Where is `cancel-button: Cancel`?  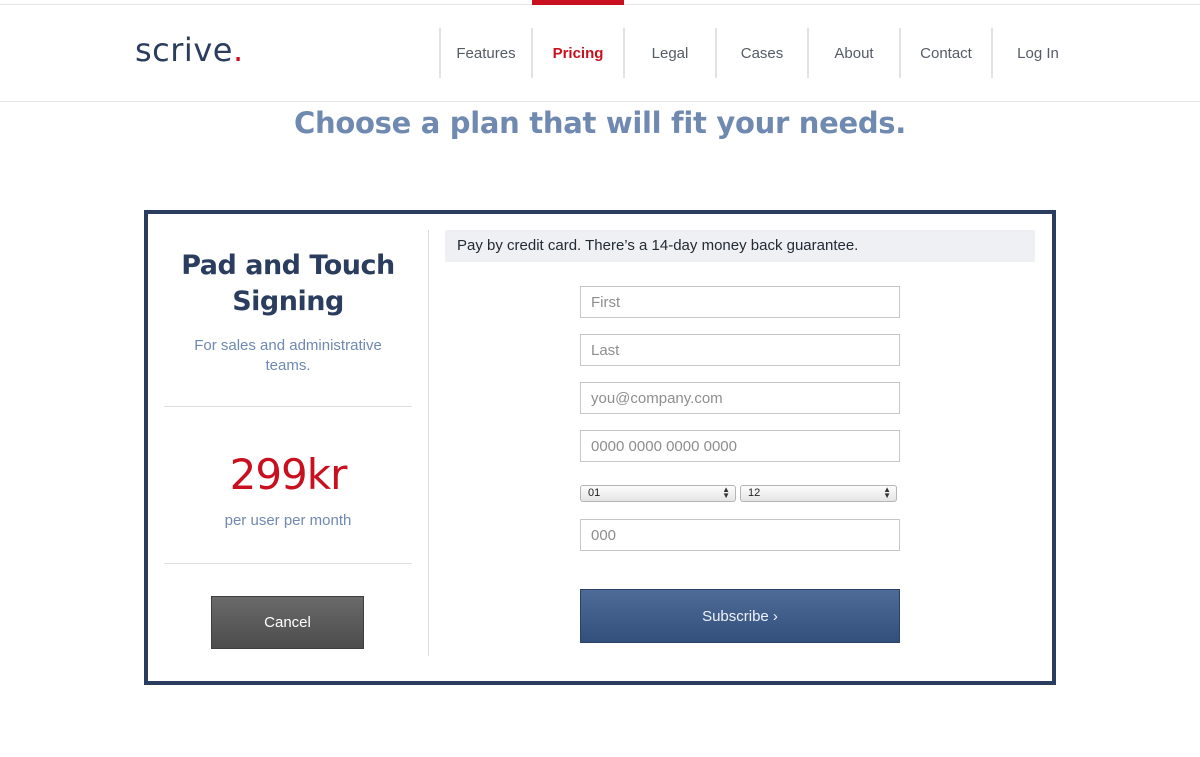
cancel-button: Cancel is located at coordinates (287, 622).